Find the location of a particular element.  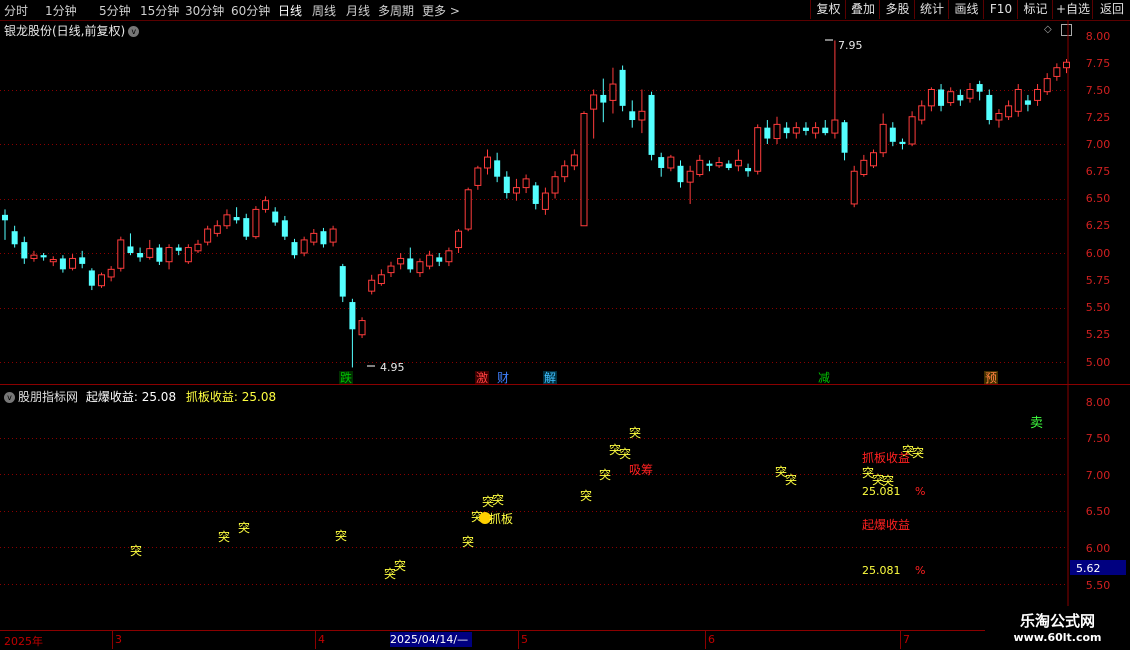

zhuaban-pct: 25.081 is located at coordinates (881, 491).